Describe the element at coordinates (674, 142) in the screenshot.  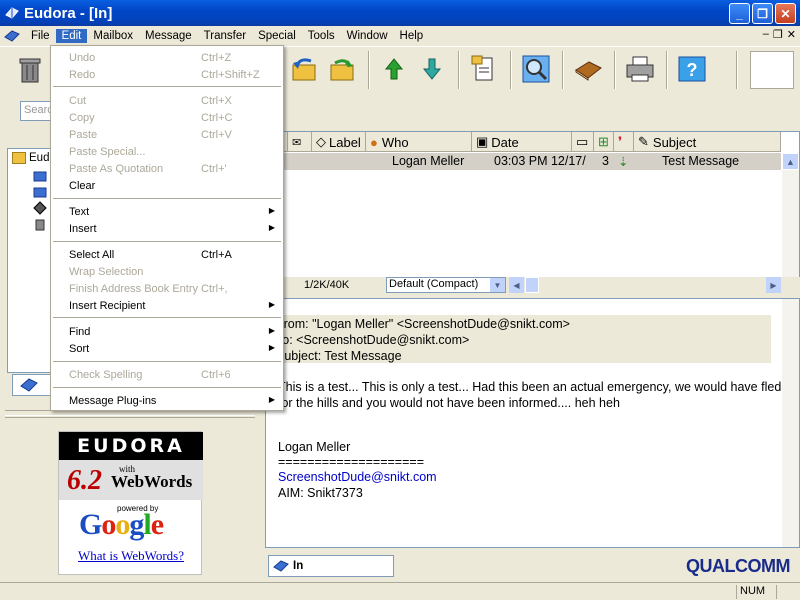
I see `col-subject-text: Subject` at that location.